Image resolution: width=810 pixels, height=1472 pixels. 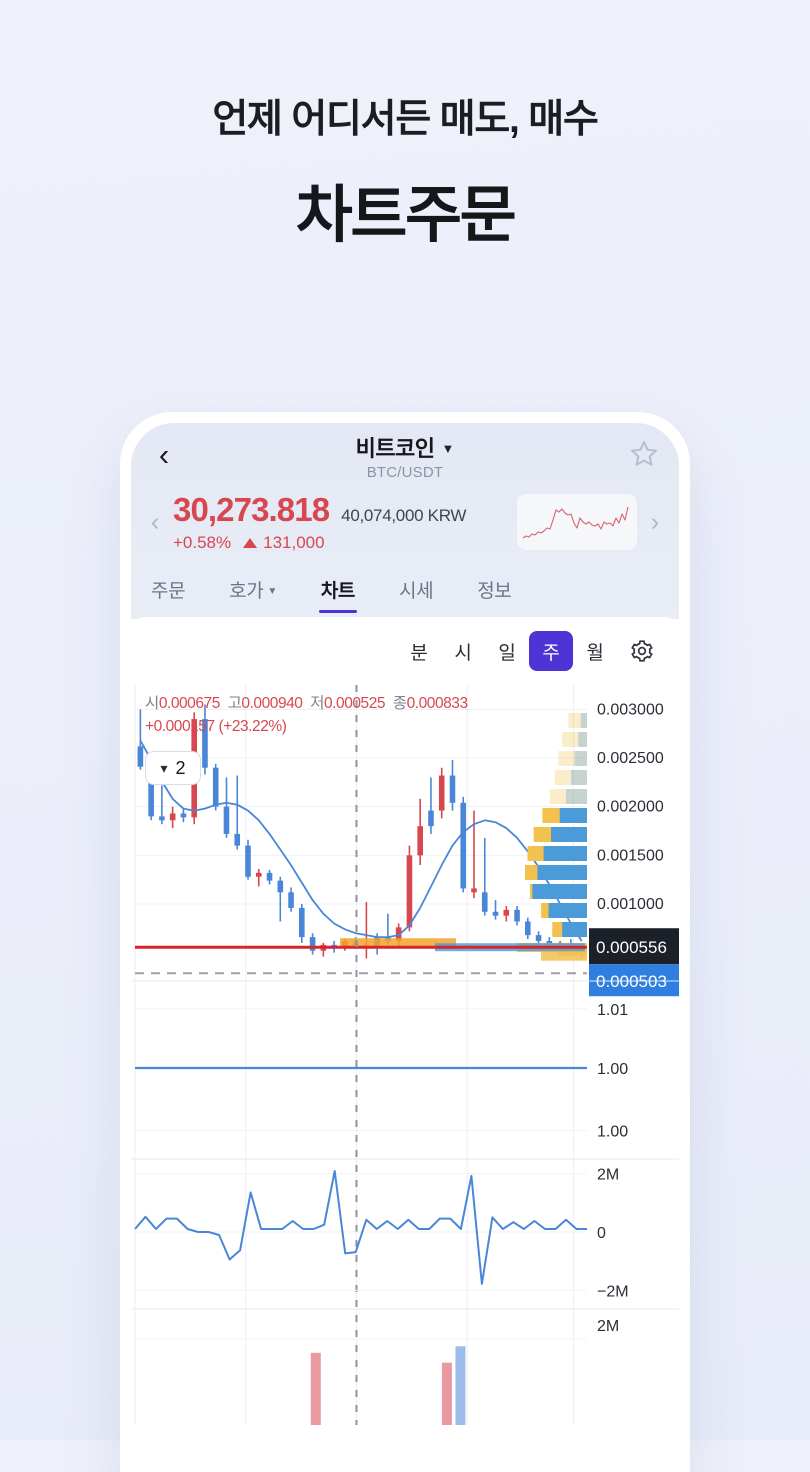 I want to click on tab-bar: 주문 호가 ▼ 차트 시세 정보, so click(x=405, y=591).